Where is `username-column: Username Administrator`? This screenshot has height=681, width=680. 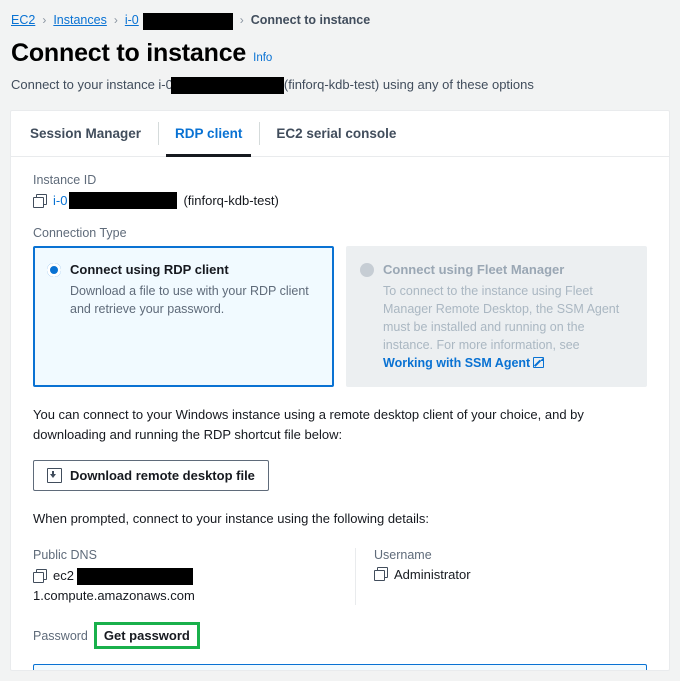 username-column: Username Administrator is located at coordinates (501, 576).